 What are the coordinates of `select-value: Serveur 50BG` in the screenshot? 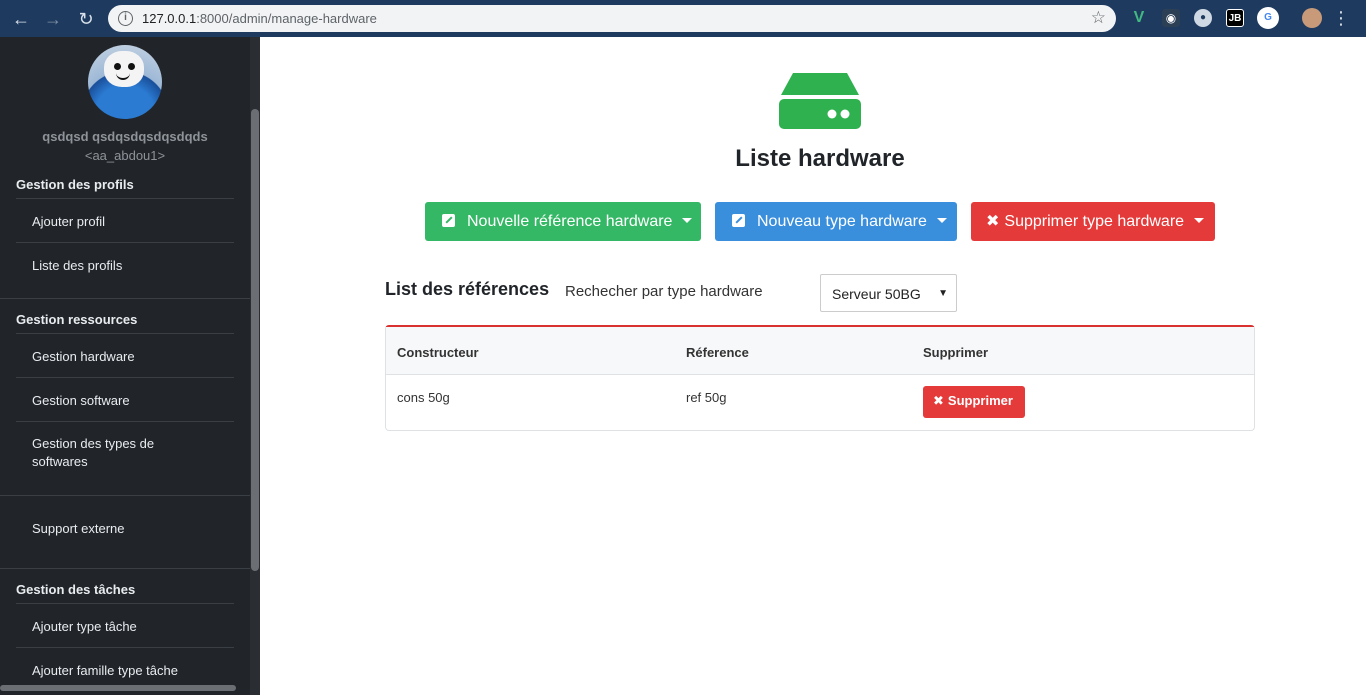 It's located at (876, 294).